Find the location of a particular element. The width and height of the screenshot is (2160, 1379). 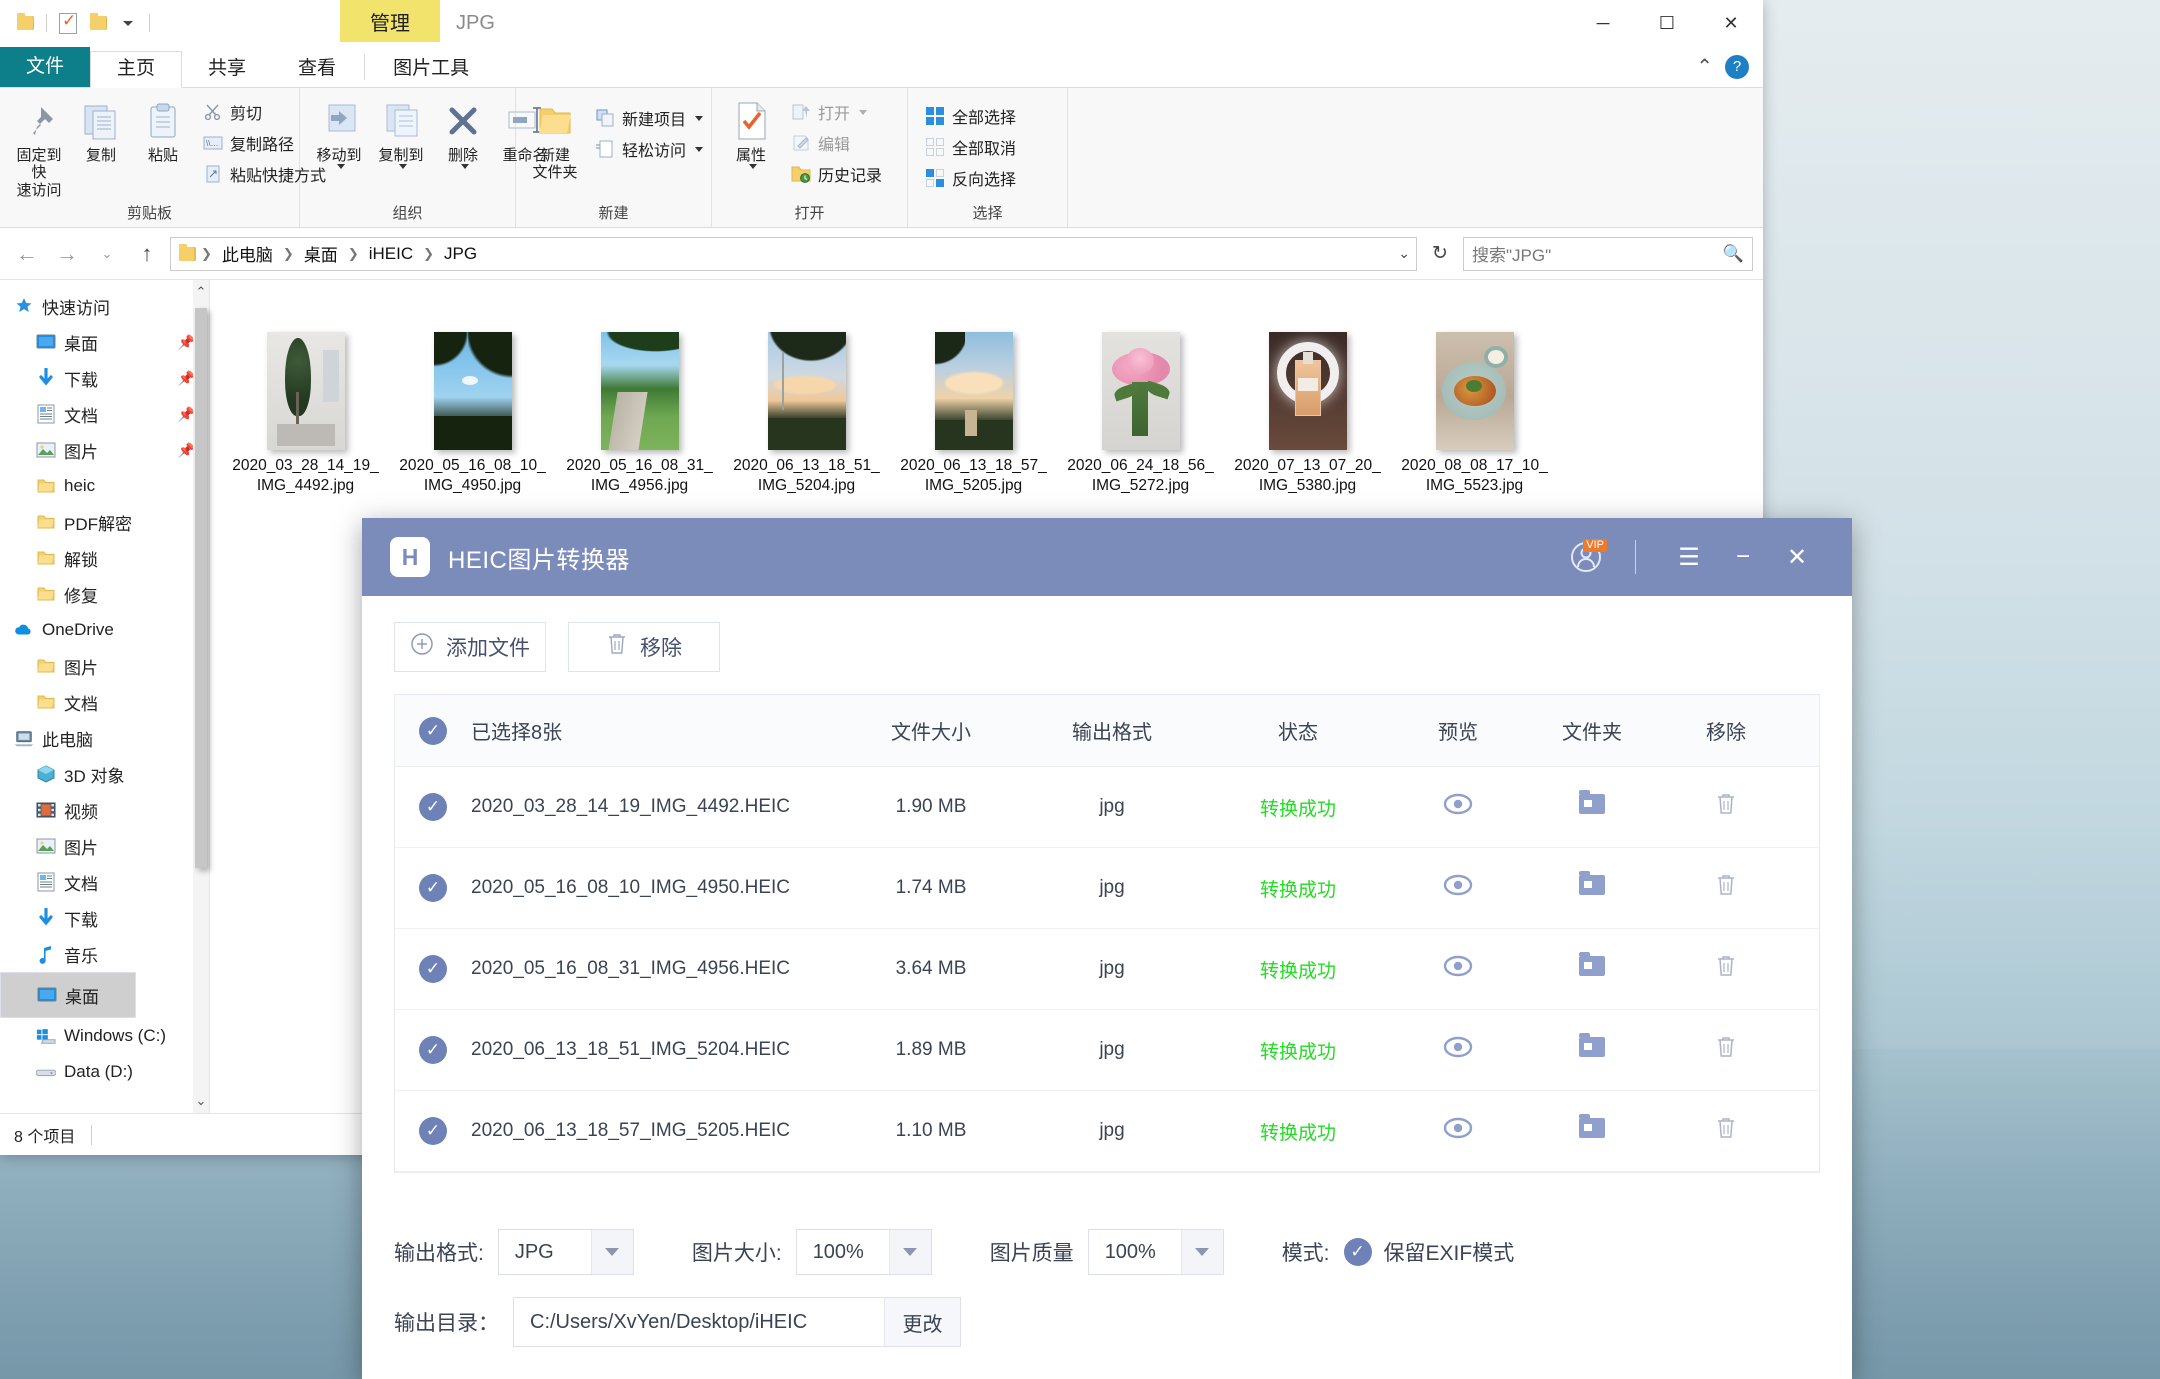

output-format-select: JPG is located at coordinates (565, 1252).